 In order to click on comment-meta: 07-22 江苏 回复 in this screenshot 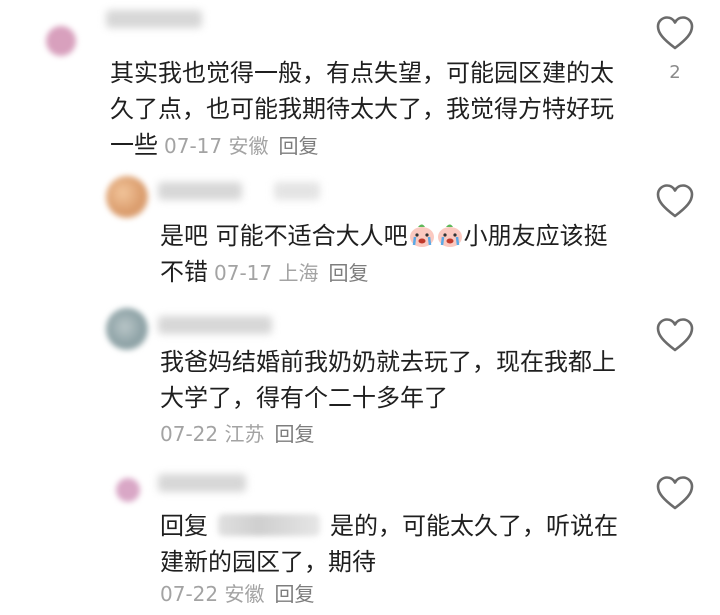, I will do `click(237, 434)`.